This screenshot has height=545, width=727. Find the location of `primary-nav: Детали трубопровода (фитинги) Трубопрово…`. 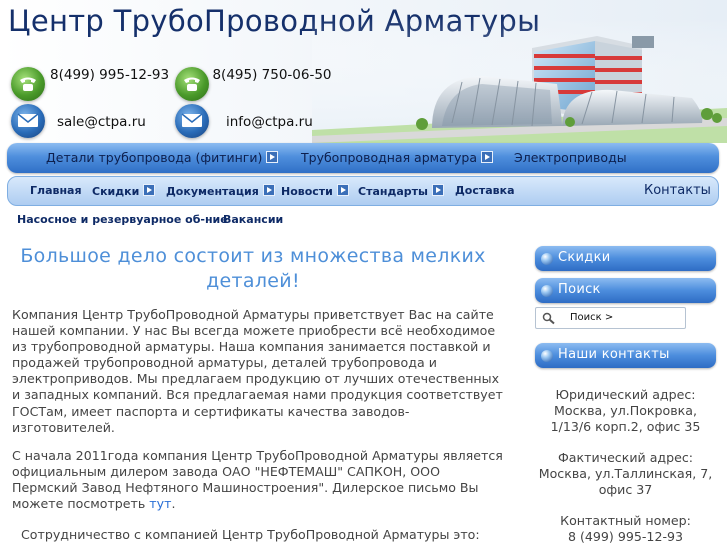

primary-nav: Детали трубопровода (фитинги) Трубопрово… is located at coordinates (363, 158).